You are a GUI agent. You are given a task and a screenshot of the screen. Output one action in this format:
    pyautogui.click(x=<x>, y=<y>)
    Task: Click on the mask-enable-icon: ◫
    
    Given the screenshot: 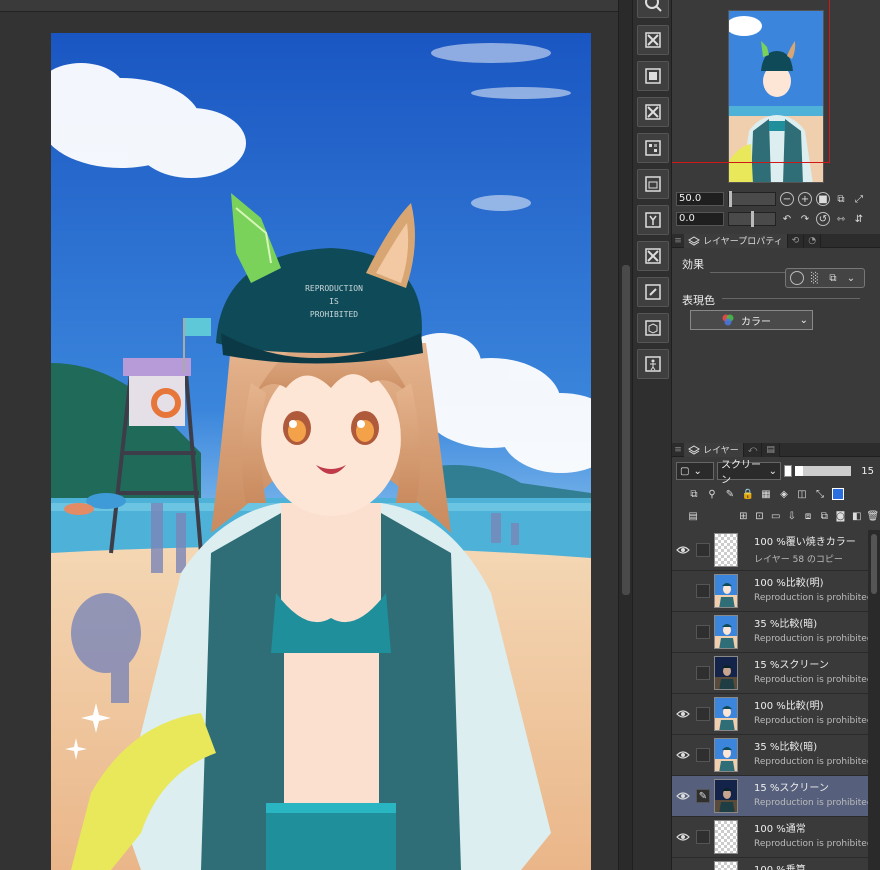 What is the action you would take?
    pyautogui.click(x=802, y=494)
    